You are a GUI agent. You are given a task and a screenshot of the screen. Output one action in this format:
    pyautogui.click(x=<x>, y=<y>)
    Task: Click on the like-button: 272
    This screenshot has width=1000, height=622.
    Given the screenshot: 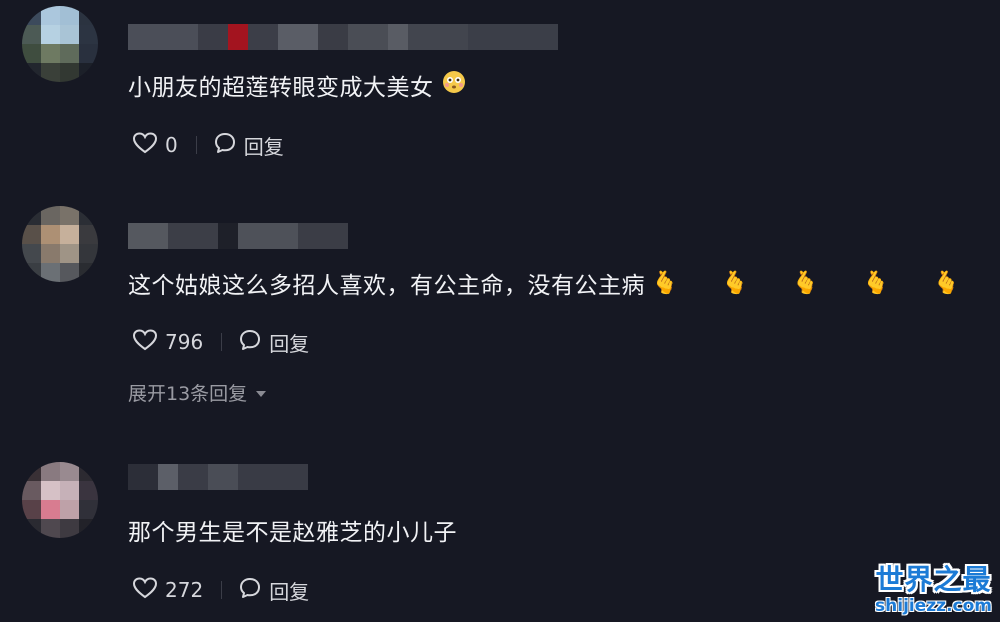 What is the action you would take?
    pyautogui.click(x=167, y=590)
    